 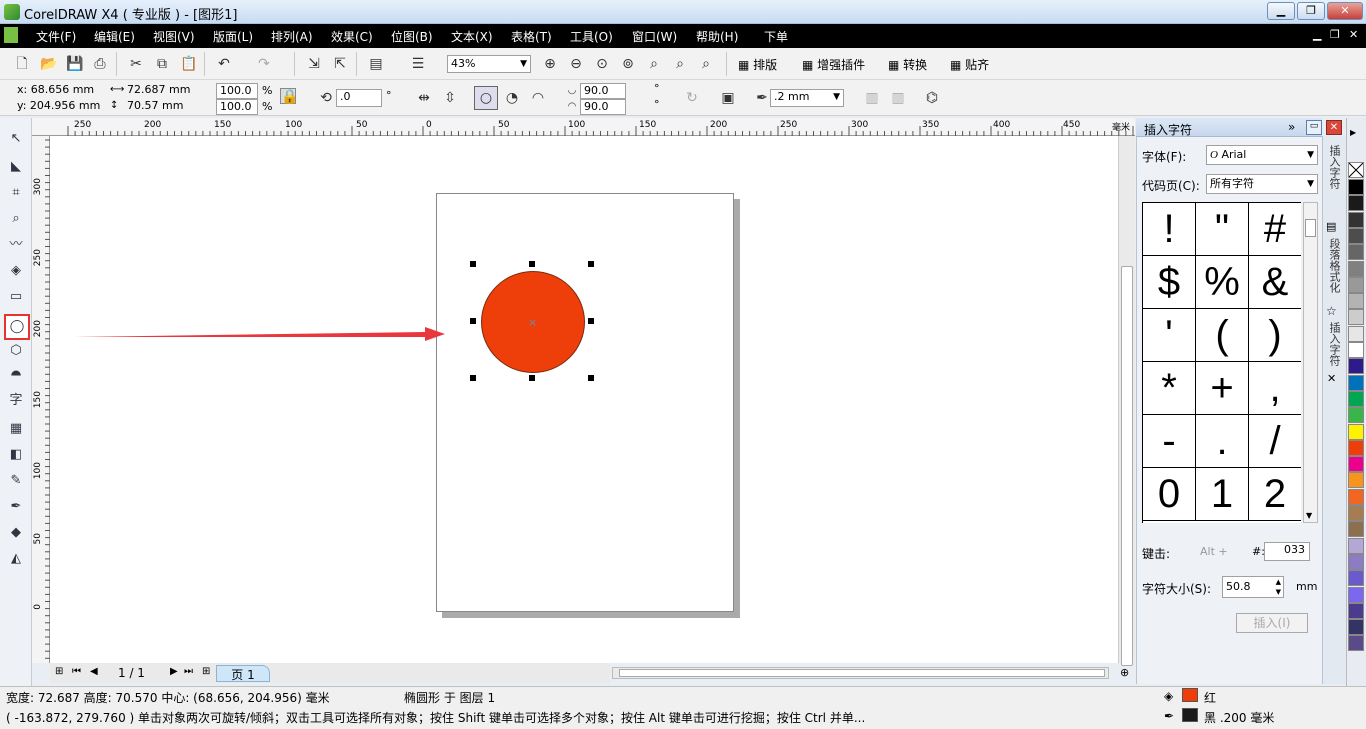 What do you see at coordinates (16, 533) in the screenshot?
I see `fill-tool-icon: ◆` at bounding box center [16, 533].